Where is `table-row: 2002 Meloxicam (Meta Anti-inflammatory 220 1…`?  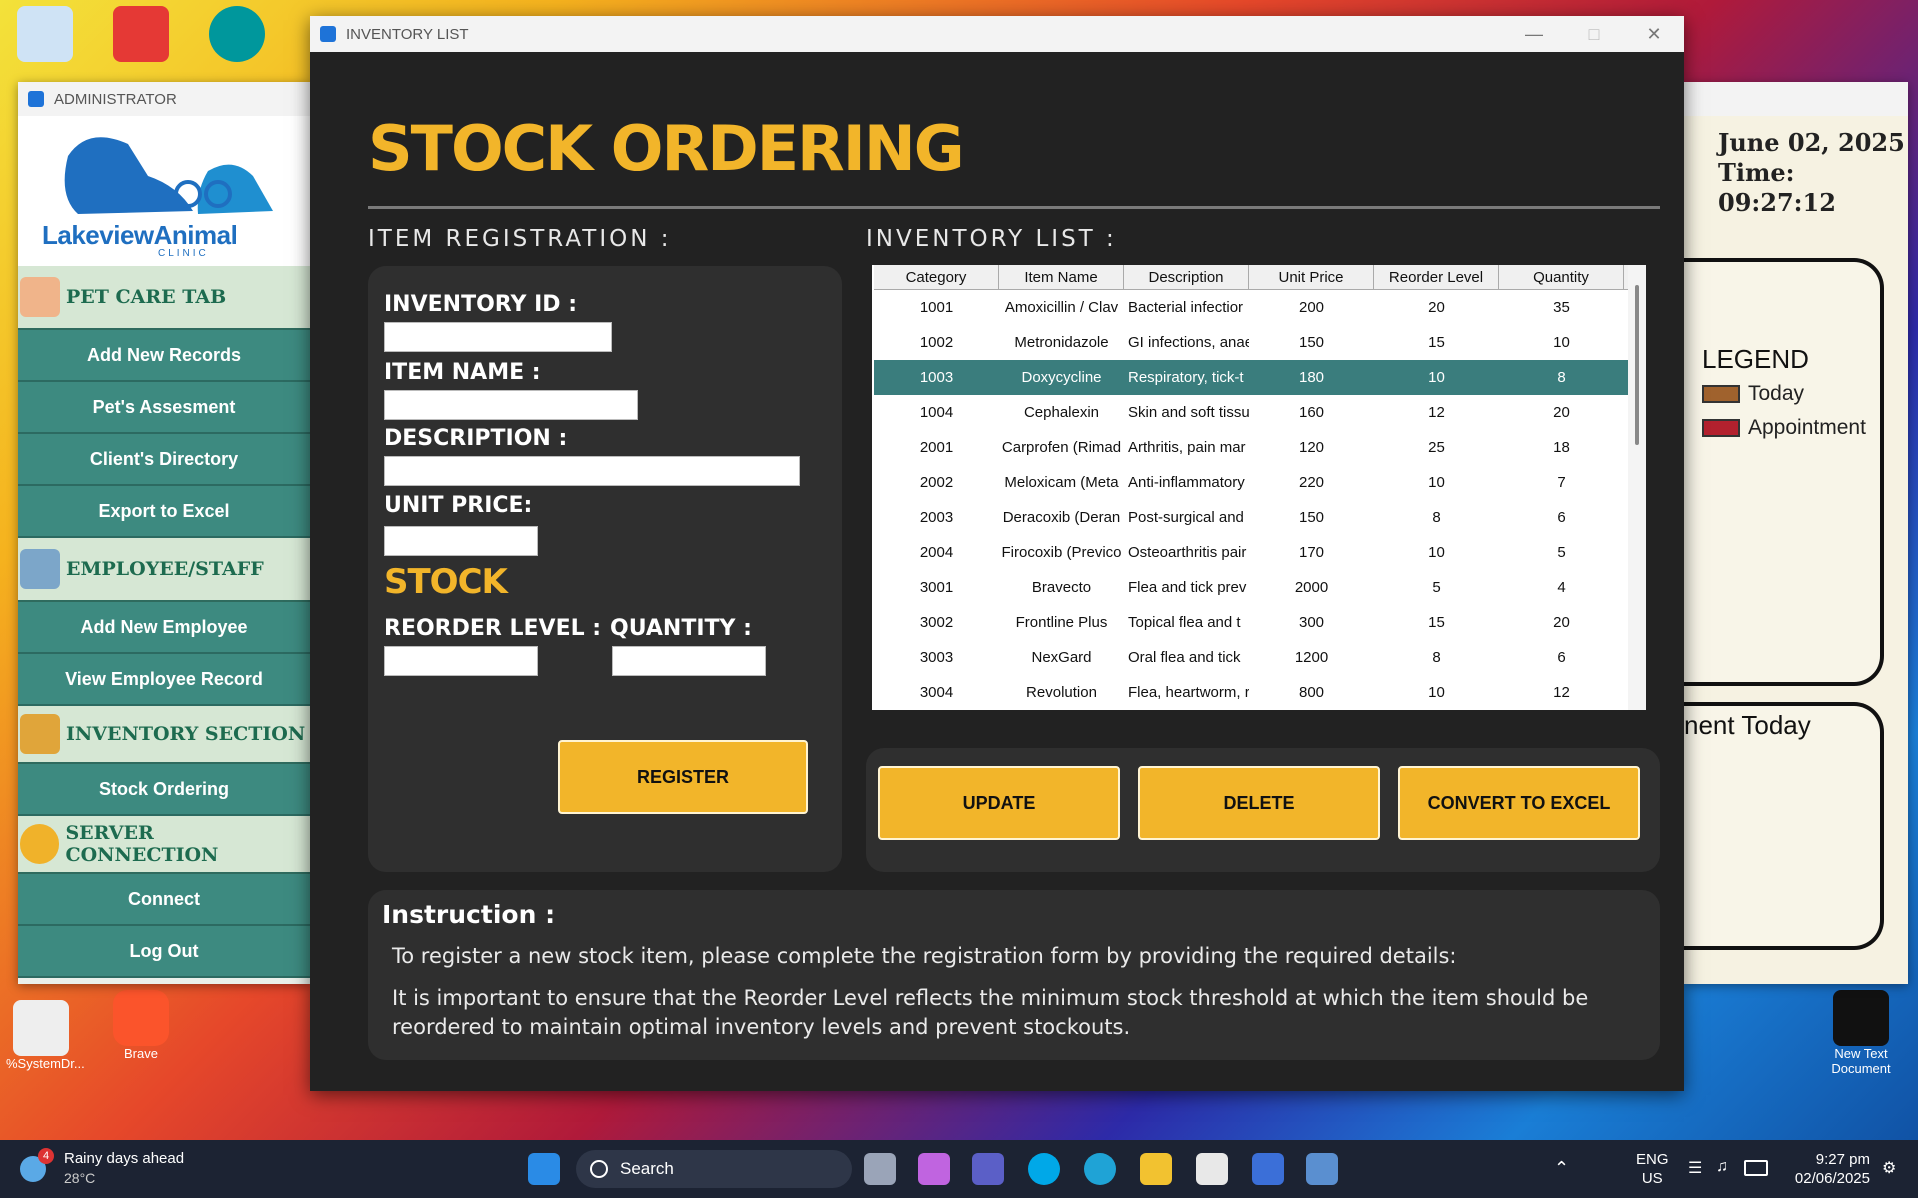 table-row: 2002 Meloxicam (Meta Anti-inflammatory 220 1… is located at coordinates (1260, 482).